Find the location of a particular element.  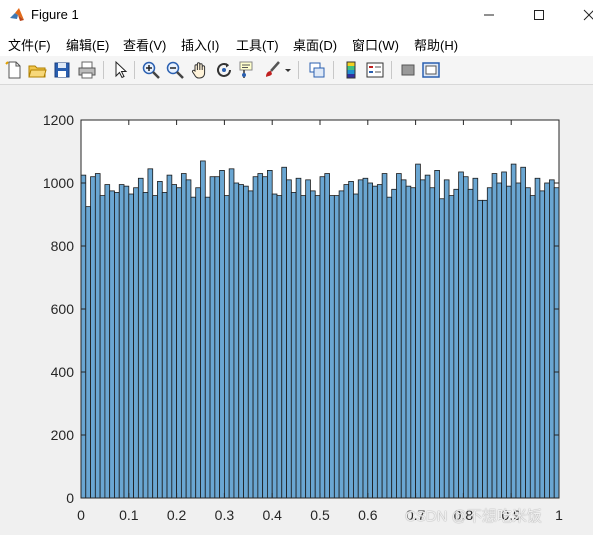

x-tick-label: 1 is located at coordinates (559, 515).